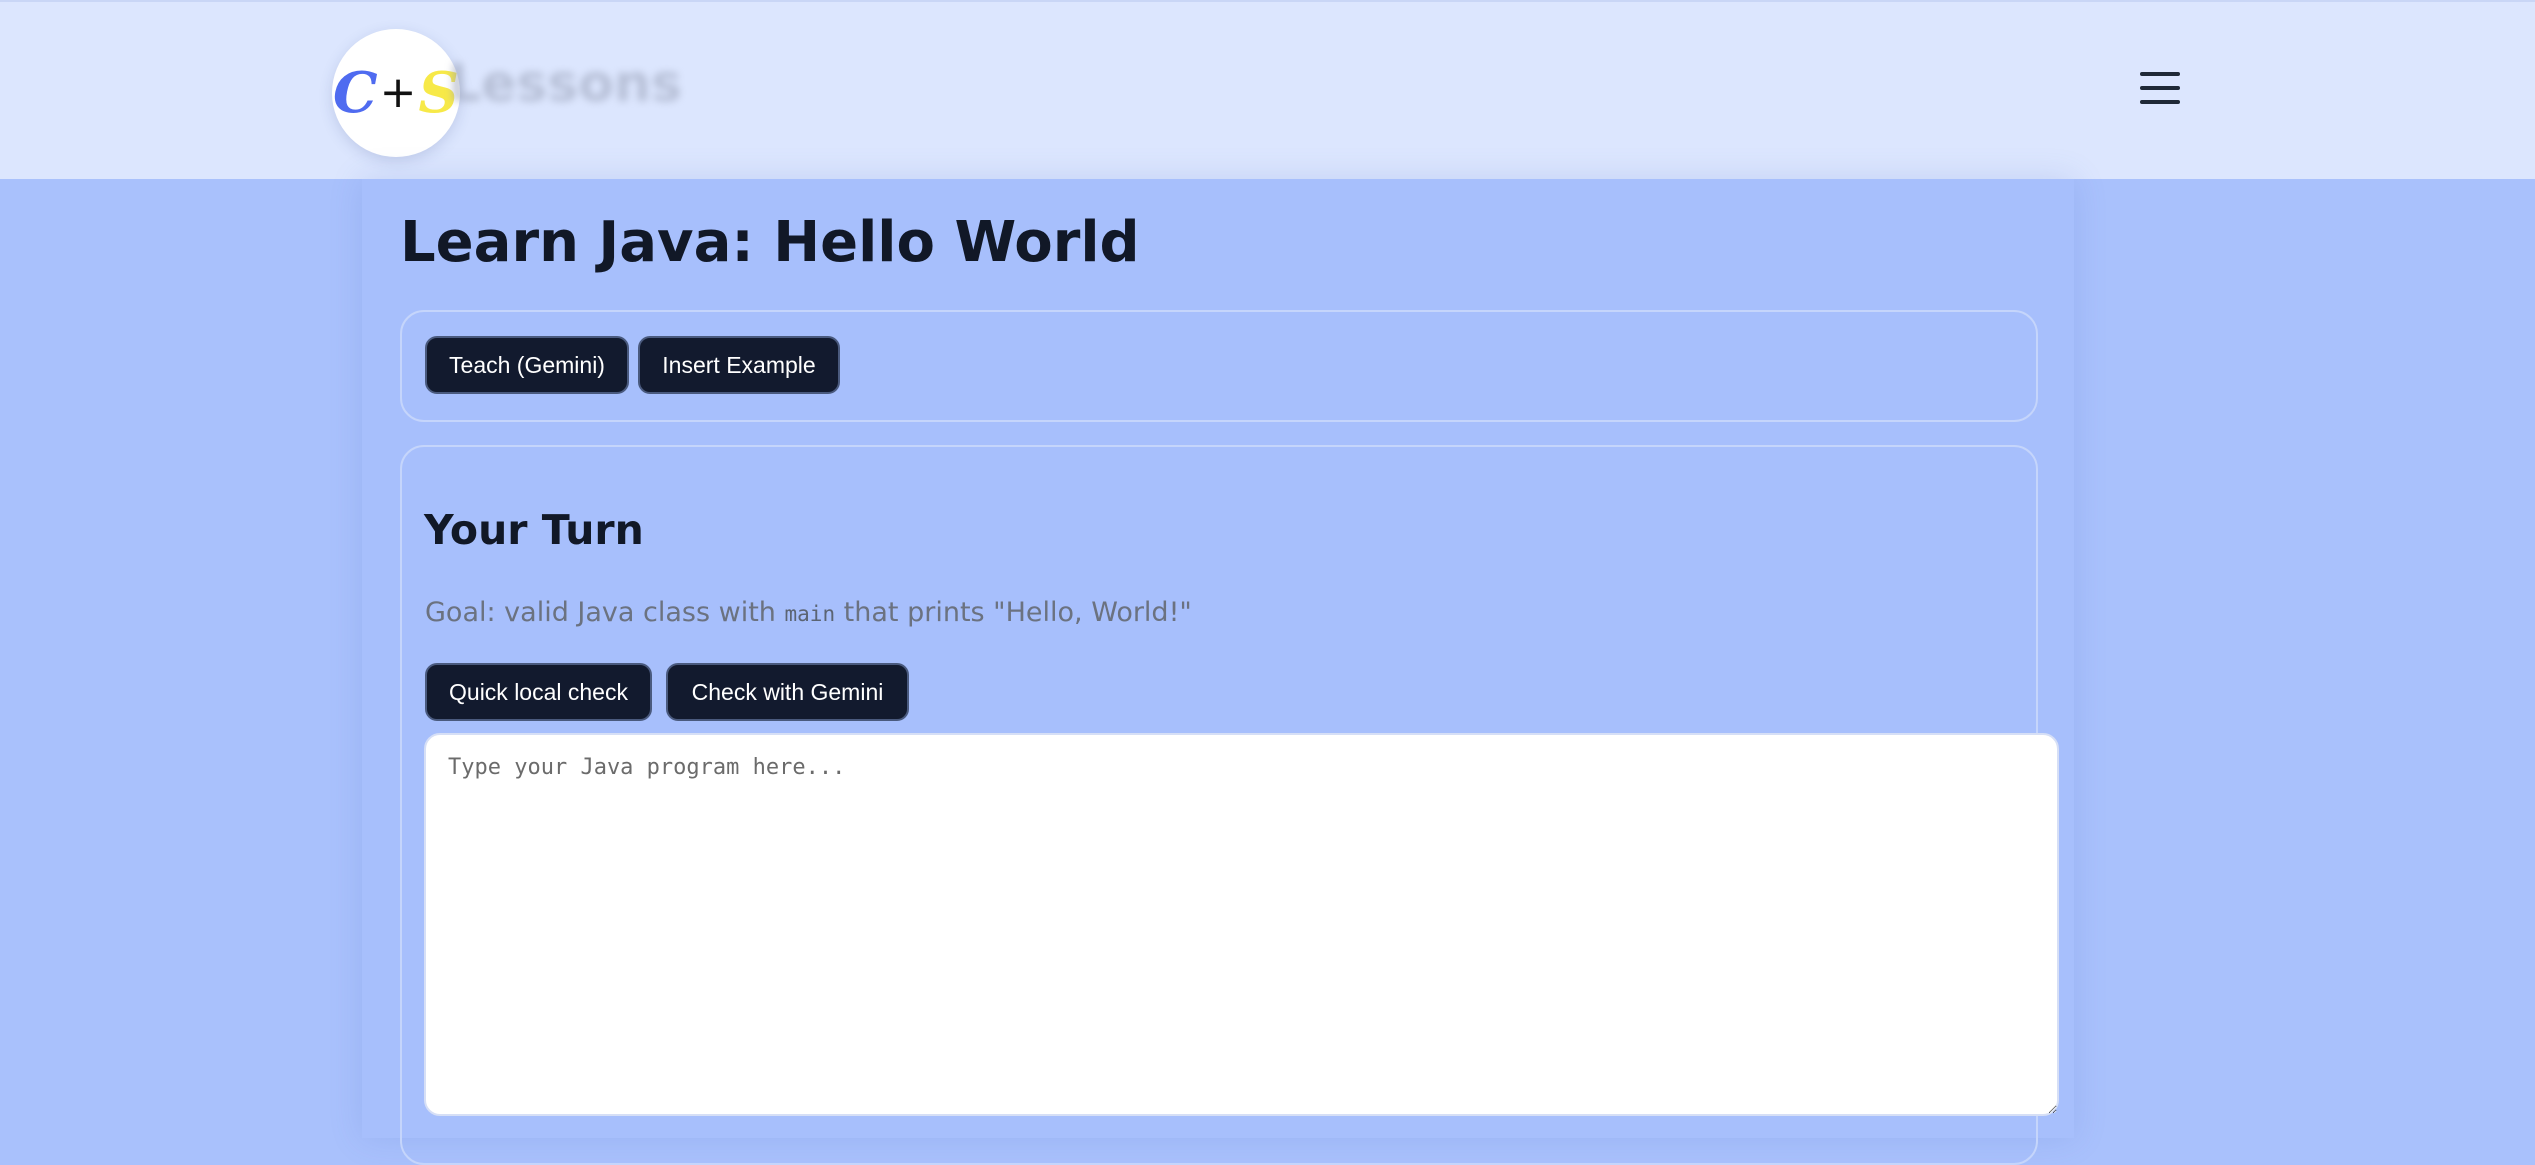  I want to click on menu-bar-bottom, so click(2160, 102).